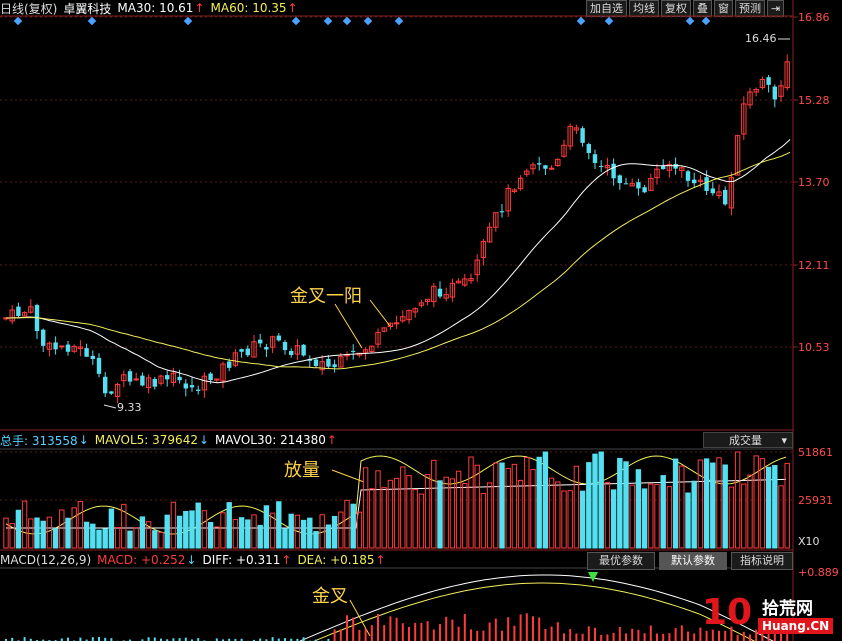 The image size is (842, 641). Describe the element at coordinates (796, 626) in the screenshot. I see `logo-url: Huang.CN` at that location.